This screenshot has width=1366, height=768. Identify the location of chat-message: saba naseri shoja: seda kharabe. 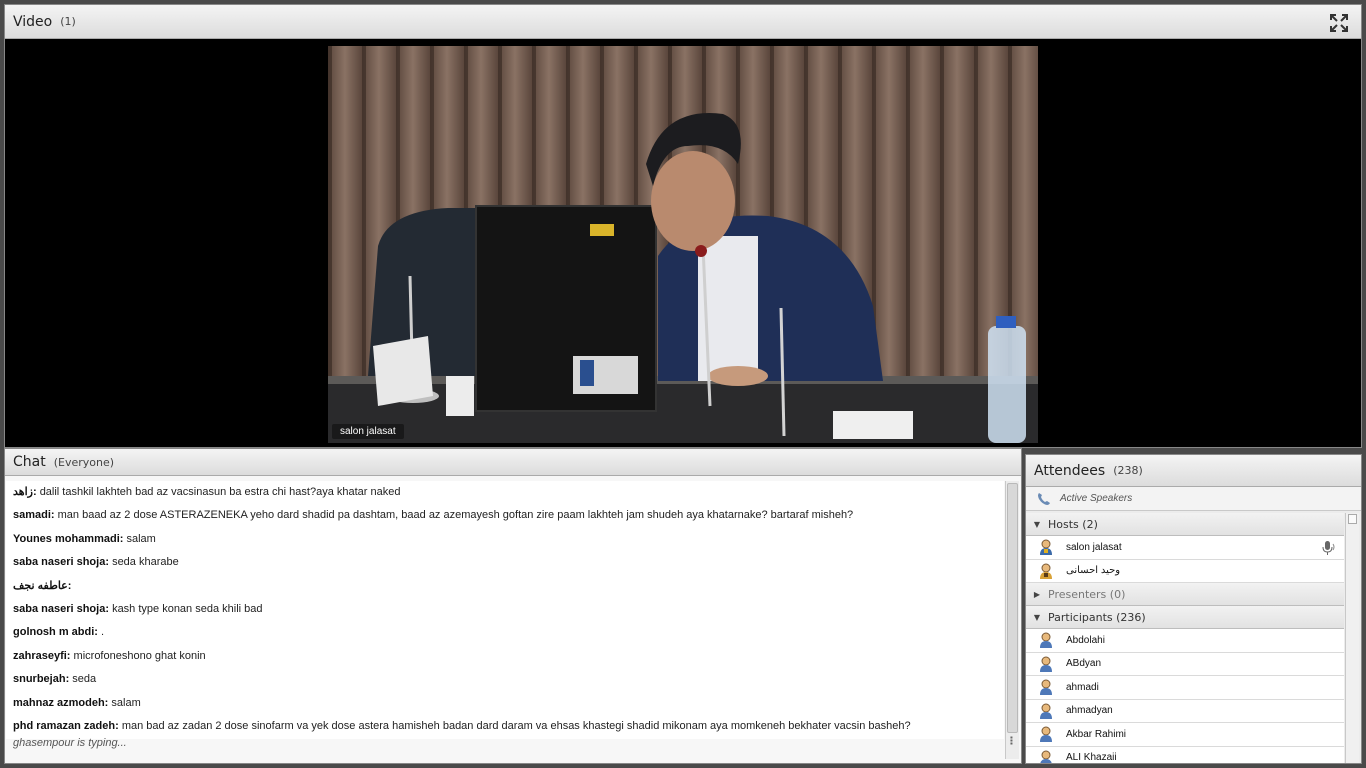
(505, 562).